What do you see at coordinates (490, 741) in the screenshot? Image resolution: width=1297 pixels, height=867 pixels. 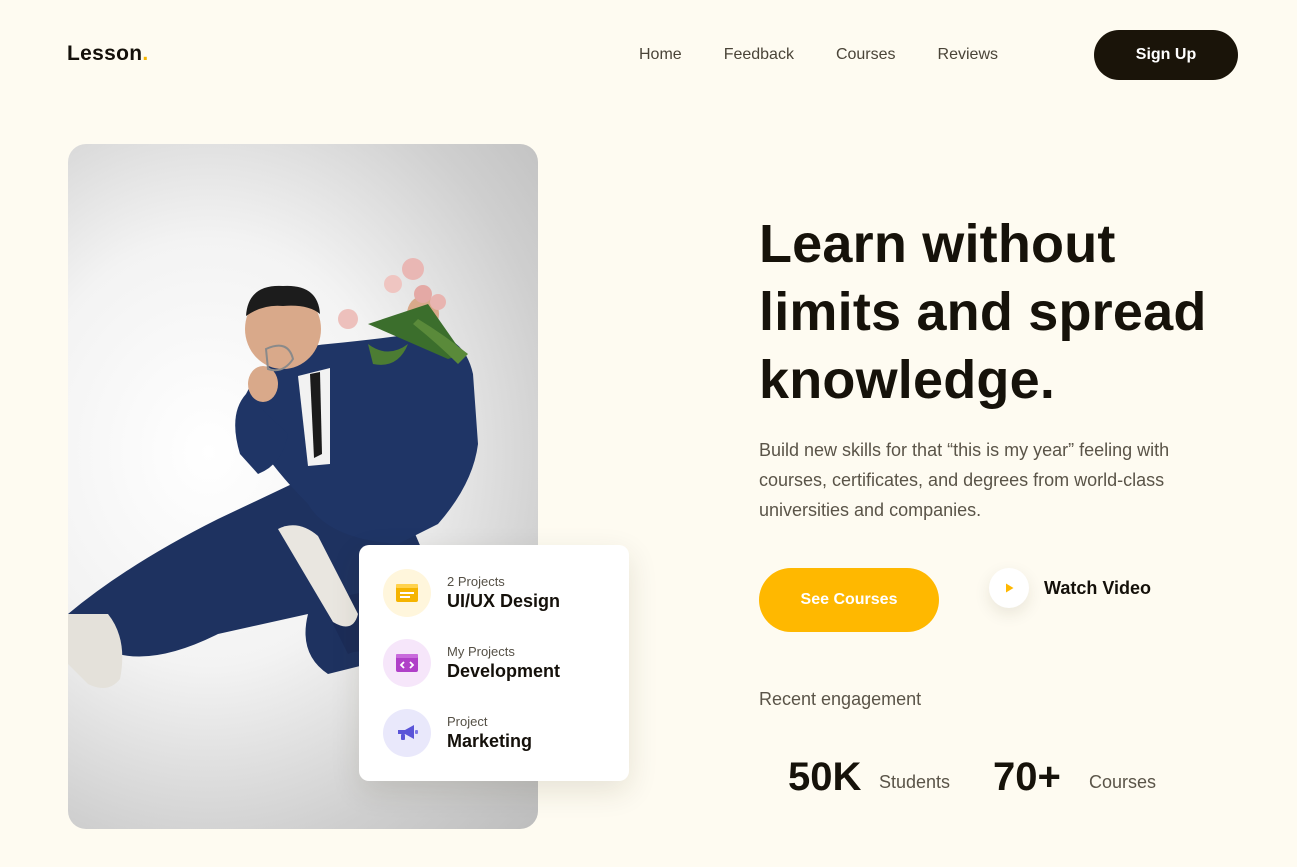 I see `project-marketing-title: Marketing` at bounding box center [490, 741].